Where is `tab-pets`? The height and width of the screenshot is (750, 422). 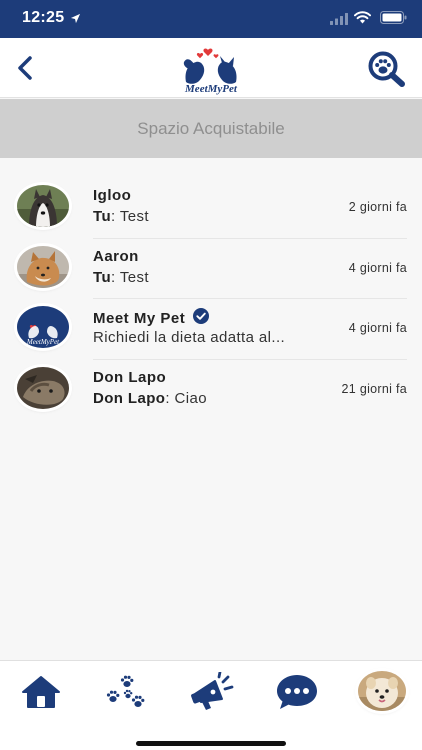
tab-pets is located at coordinates (126, 692).